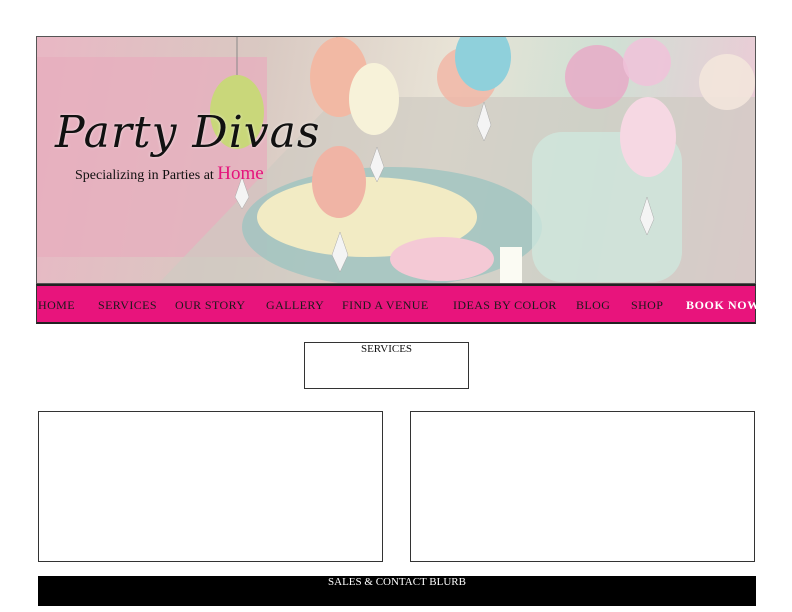  What do you see at coordinates (56, 305) in the screenshot?
I see `nav-home: HOME` at bounding box center [56, 305].